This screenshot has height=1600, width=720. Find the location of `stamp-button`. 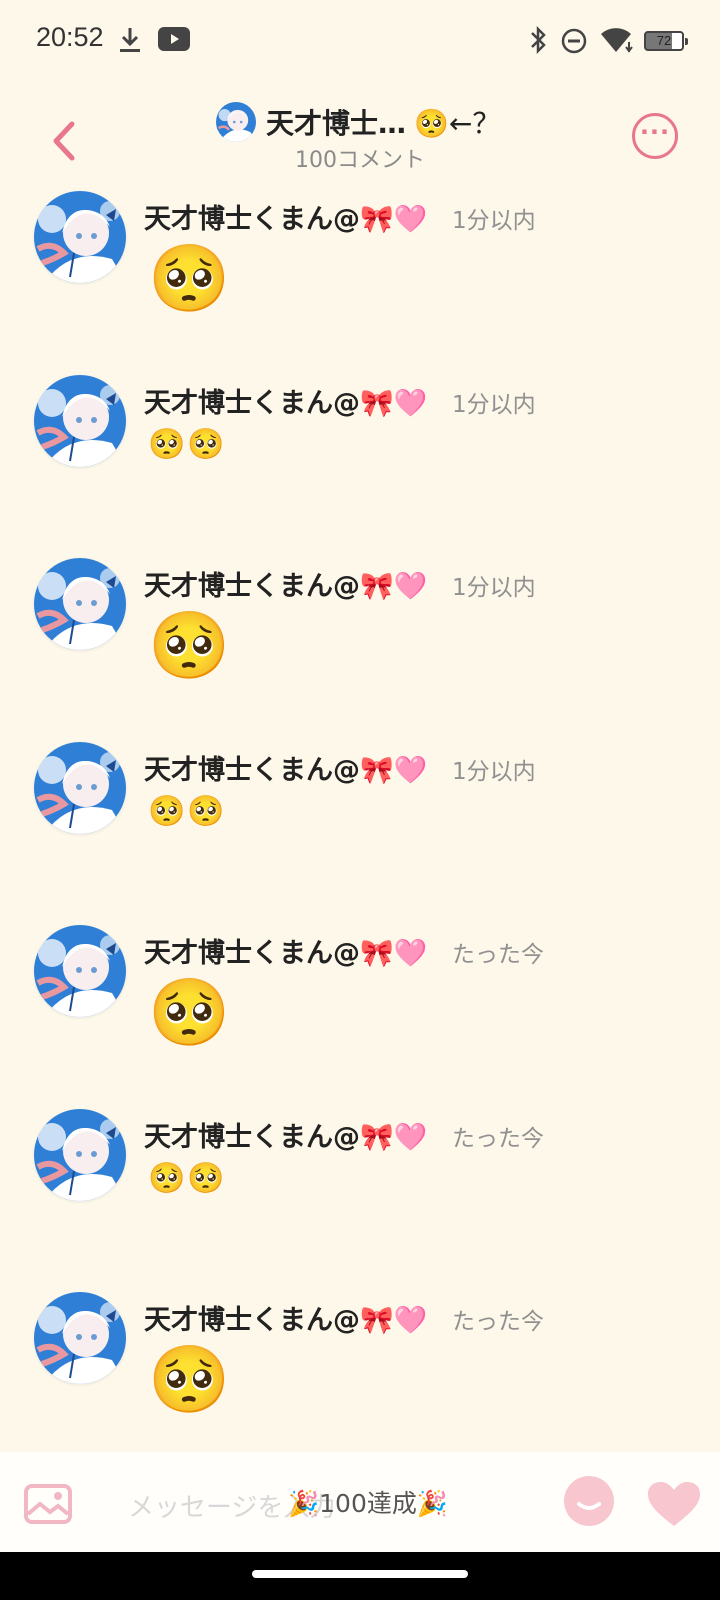

stamp-button is located at coordinates (589, 1501).